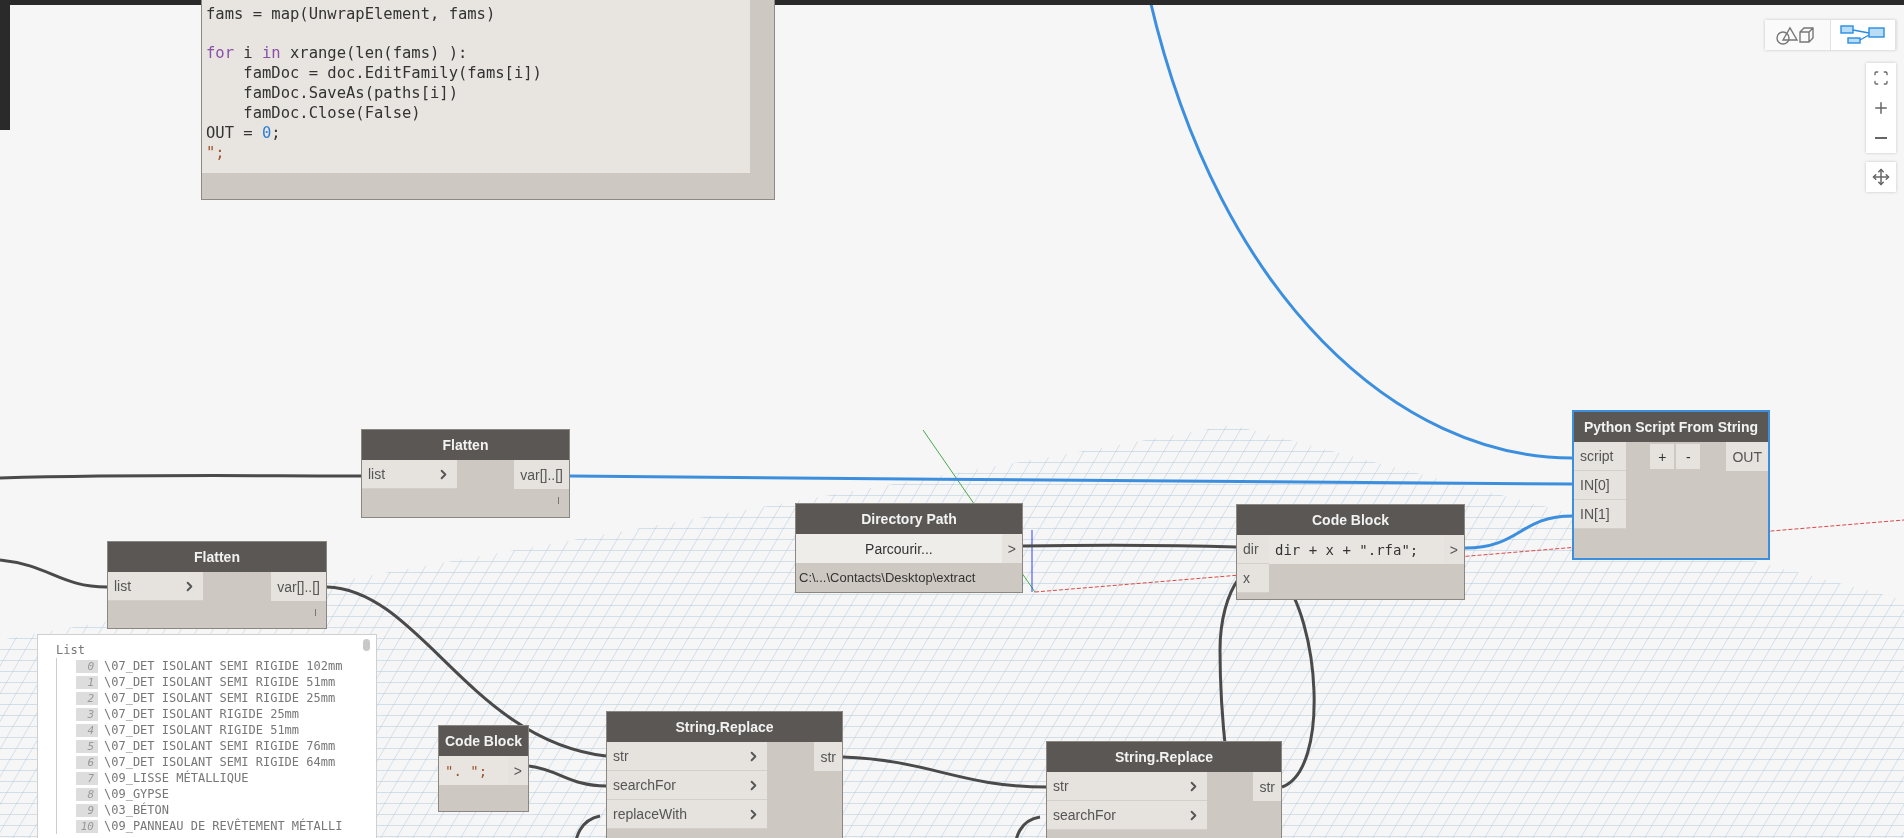  What do you see at coordinates (1798, 35) in the screenshot?
I see `geometry-view-button` at bounding box center [1798, 35].